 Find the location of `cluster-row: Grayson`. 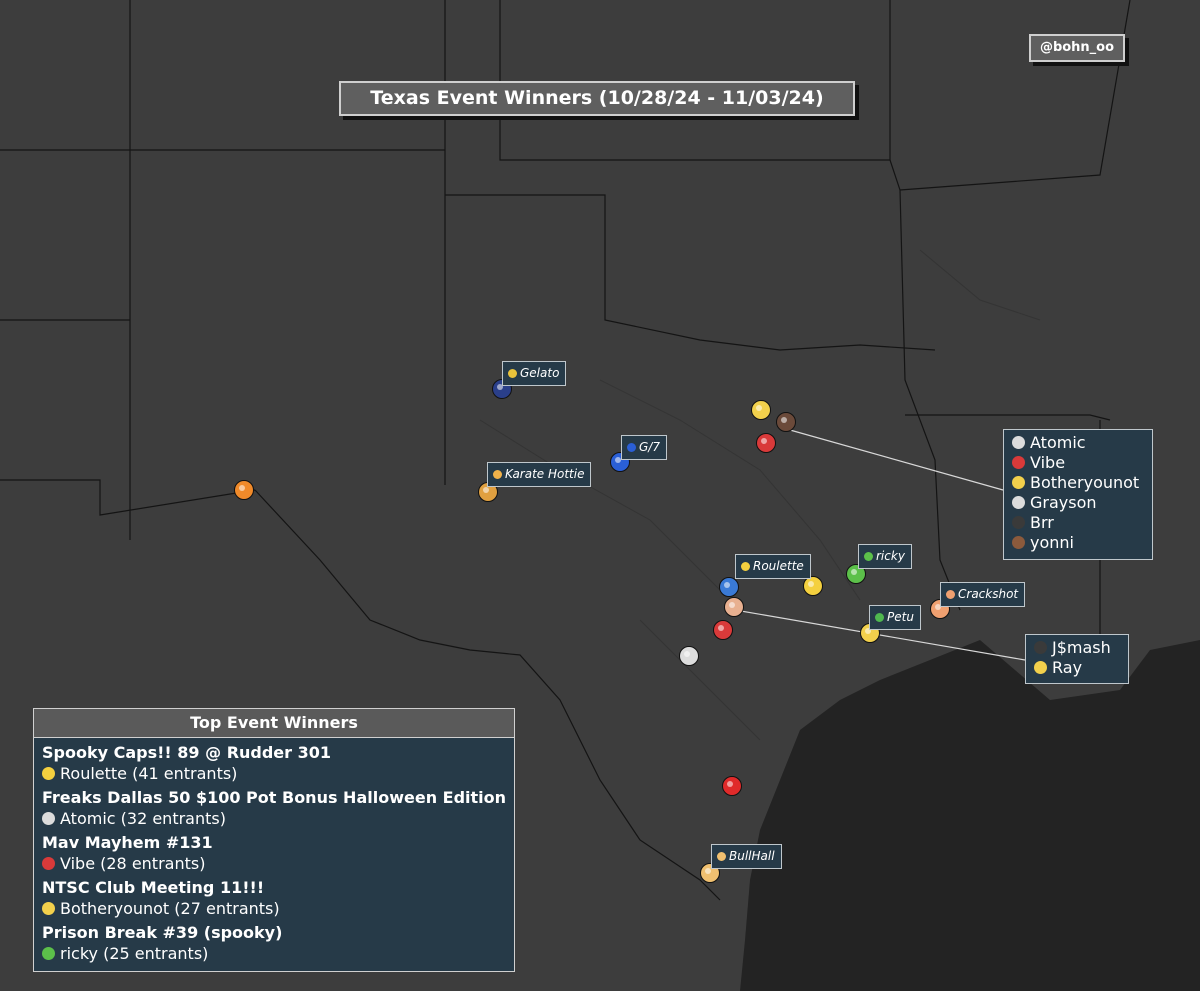

cluster-row: Grayson is located at coordinates (1078, 503).